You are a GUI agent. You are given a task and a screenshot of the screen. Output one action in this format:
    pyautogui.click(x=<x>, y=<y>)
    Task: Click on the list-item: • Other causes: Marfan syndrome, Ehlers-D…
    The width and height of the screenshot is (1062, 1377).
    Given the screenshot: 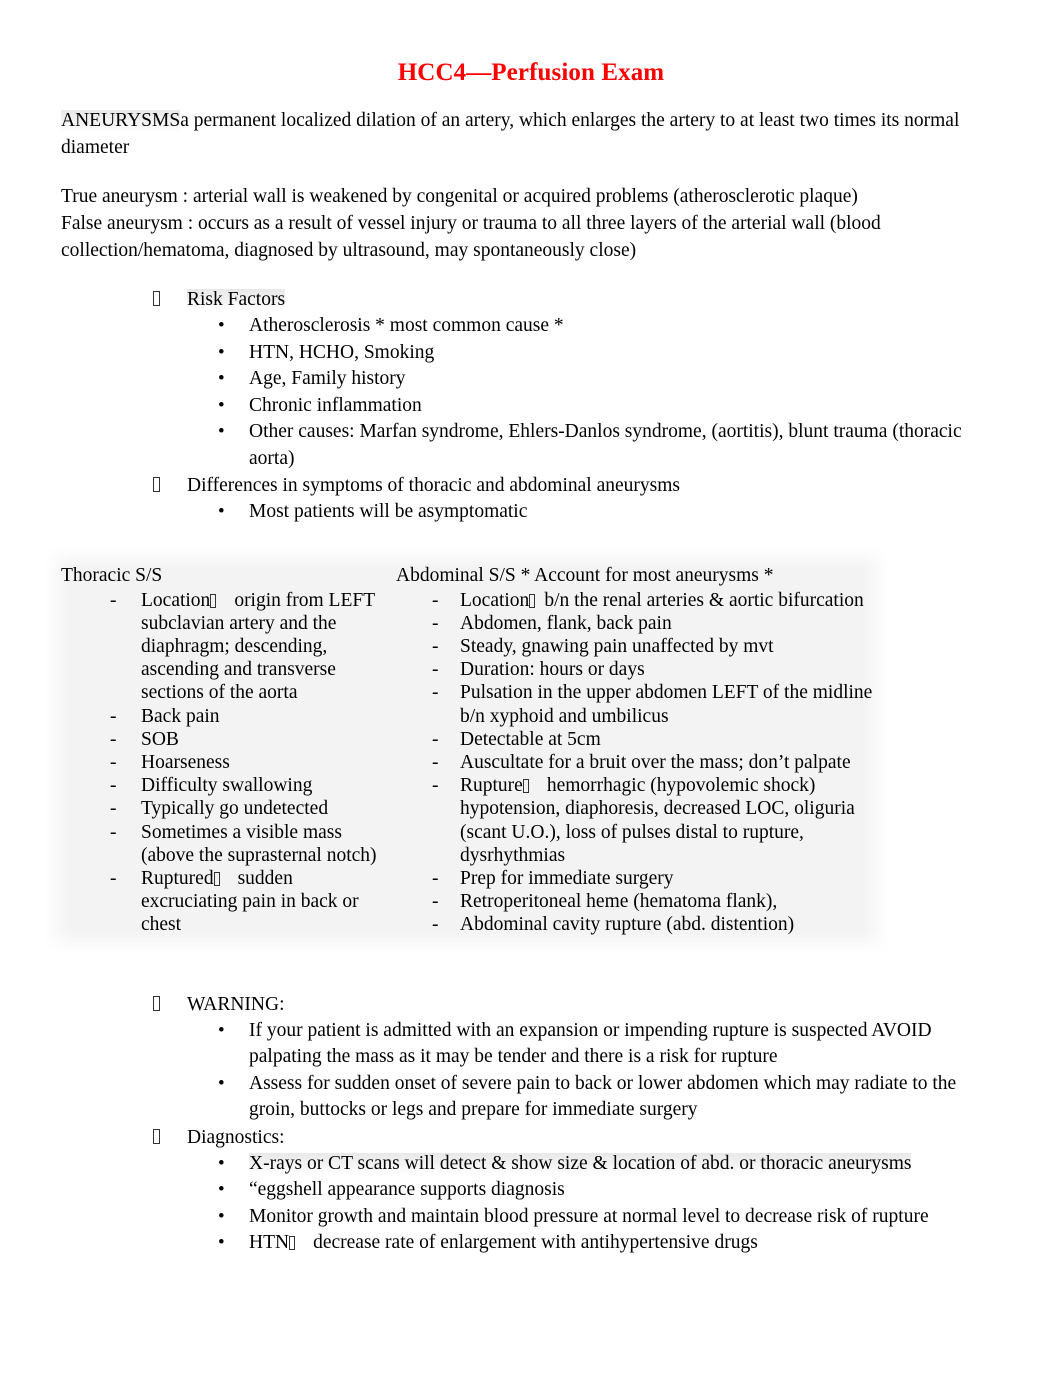 What is the action you would take?
    pyautogui.click(x=530, y=445)
    